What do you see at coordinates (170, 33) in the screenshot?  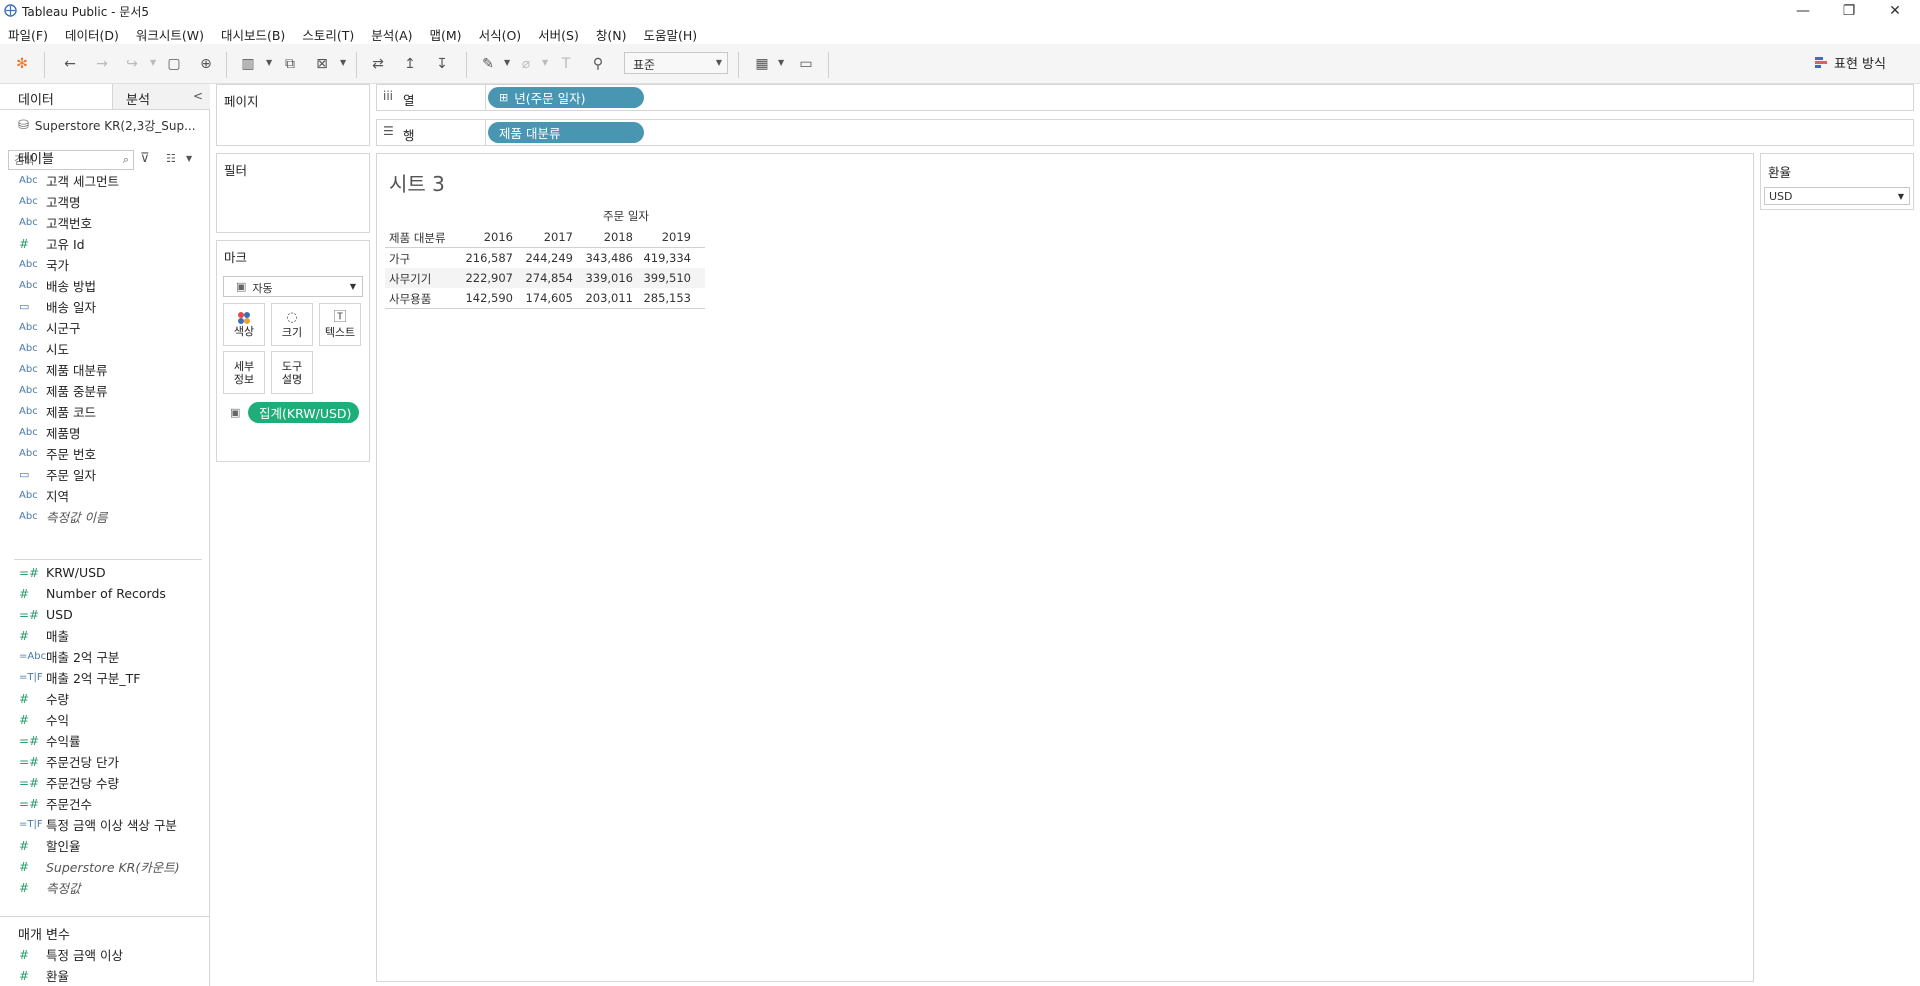 I see `menu-worksheet: 워크시트(W)` at bounding box center [170, 33].